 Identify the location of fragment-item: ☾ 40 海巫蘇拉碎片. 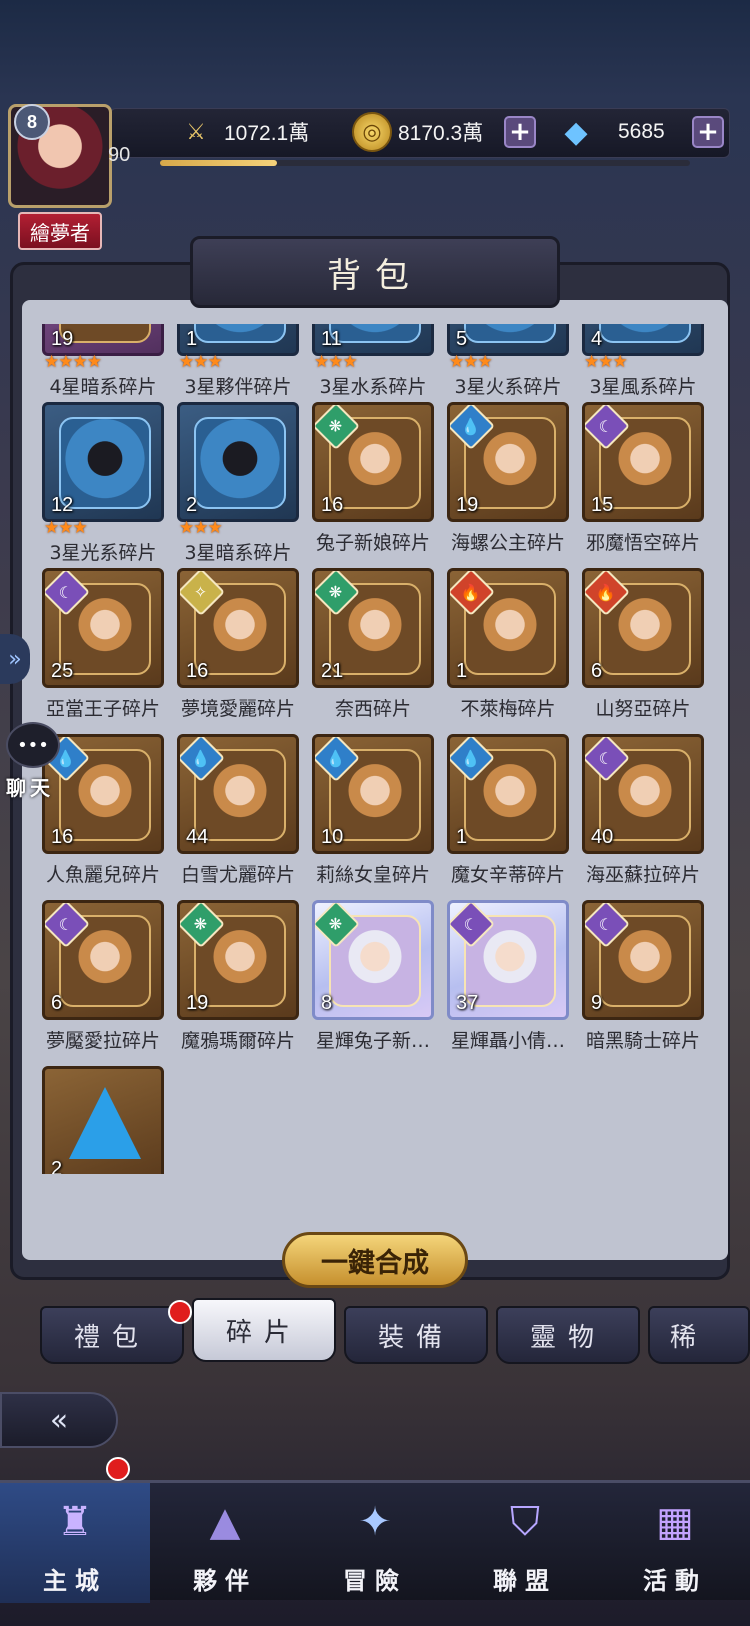
(643, 810).